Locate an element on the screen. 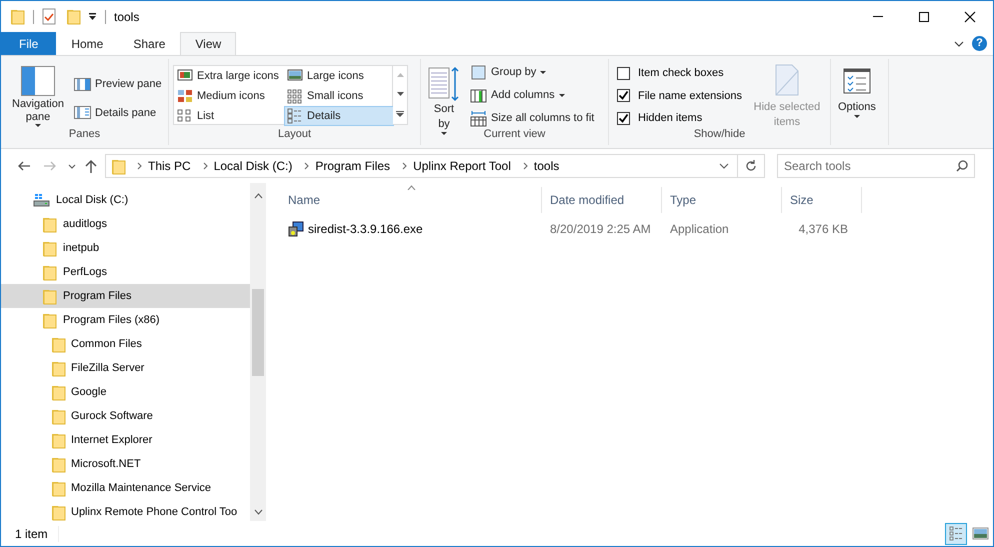  layout-option: Details is located at coordinates (339, 116).